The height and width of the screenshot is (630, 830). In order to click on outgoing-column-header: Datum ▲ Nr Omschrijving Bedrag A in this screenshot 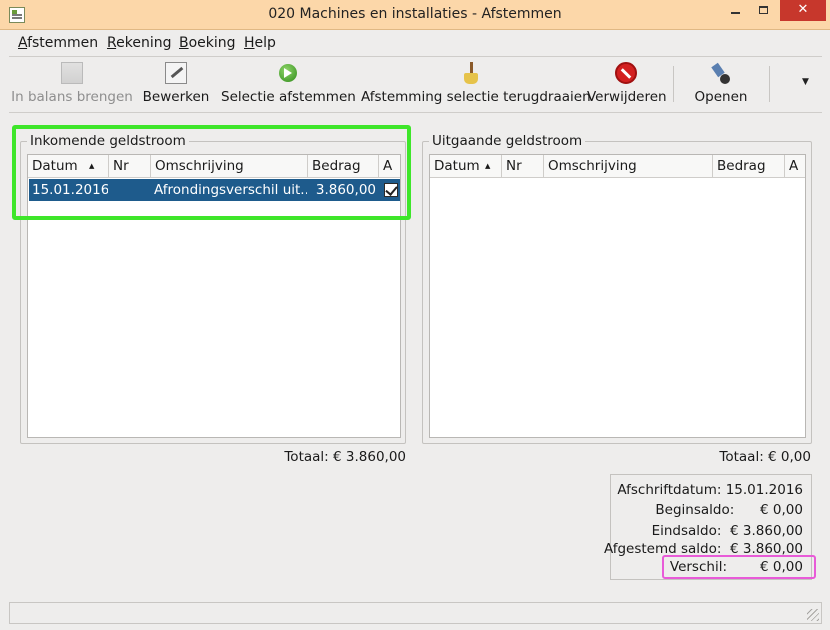, I will do `click(617, 166)`.